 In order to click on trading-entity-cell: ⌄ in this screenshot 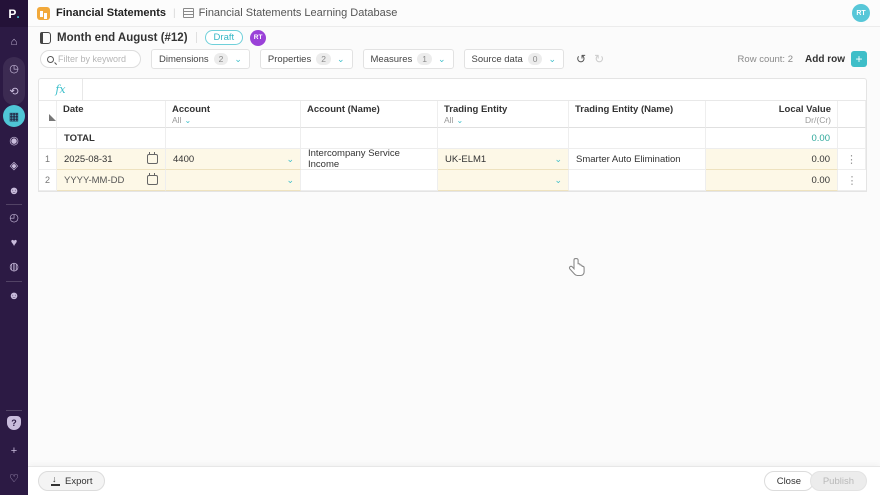, I will do `click(503, 180)`.